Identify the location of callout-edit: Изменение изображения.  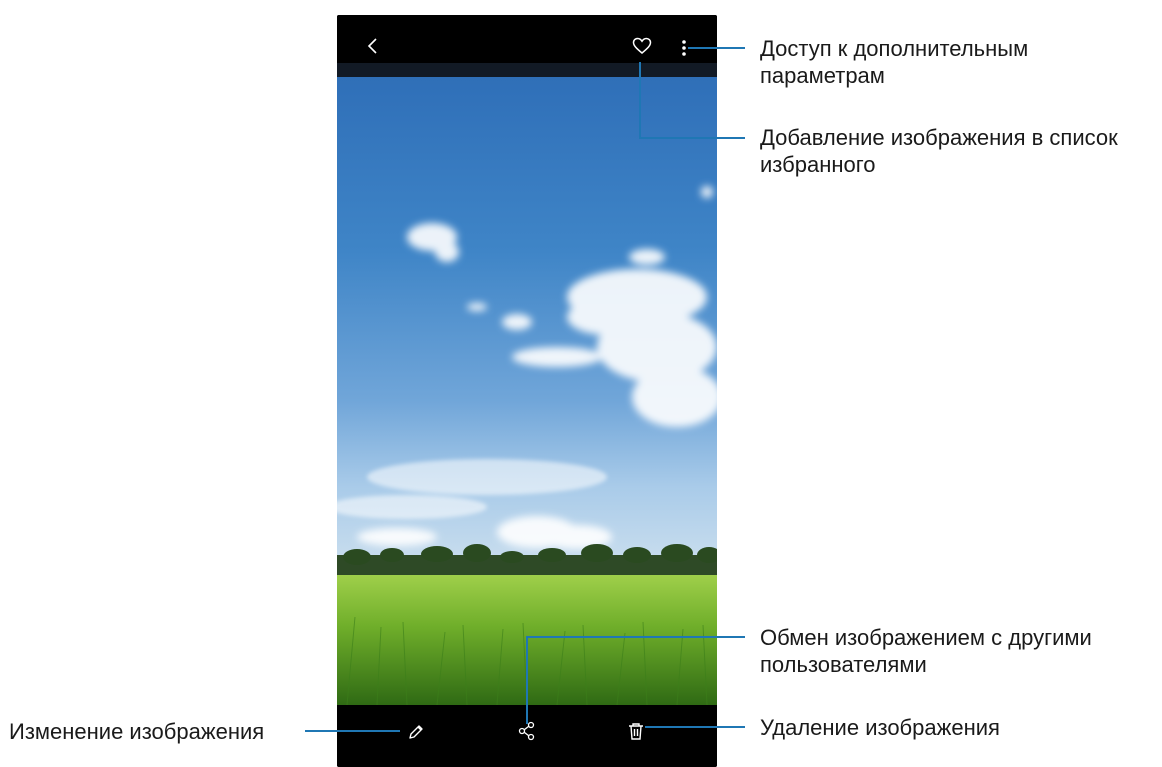
(137, 731).